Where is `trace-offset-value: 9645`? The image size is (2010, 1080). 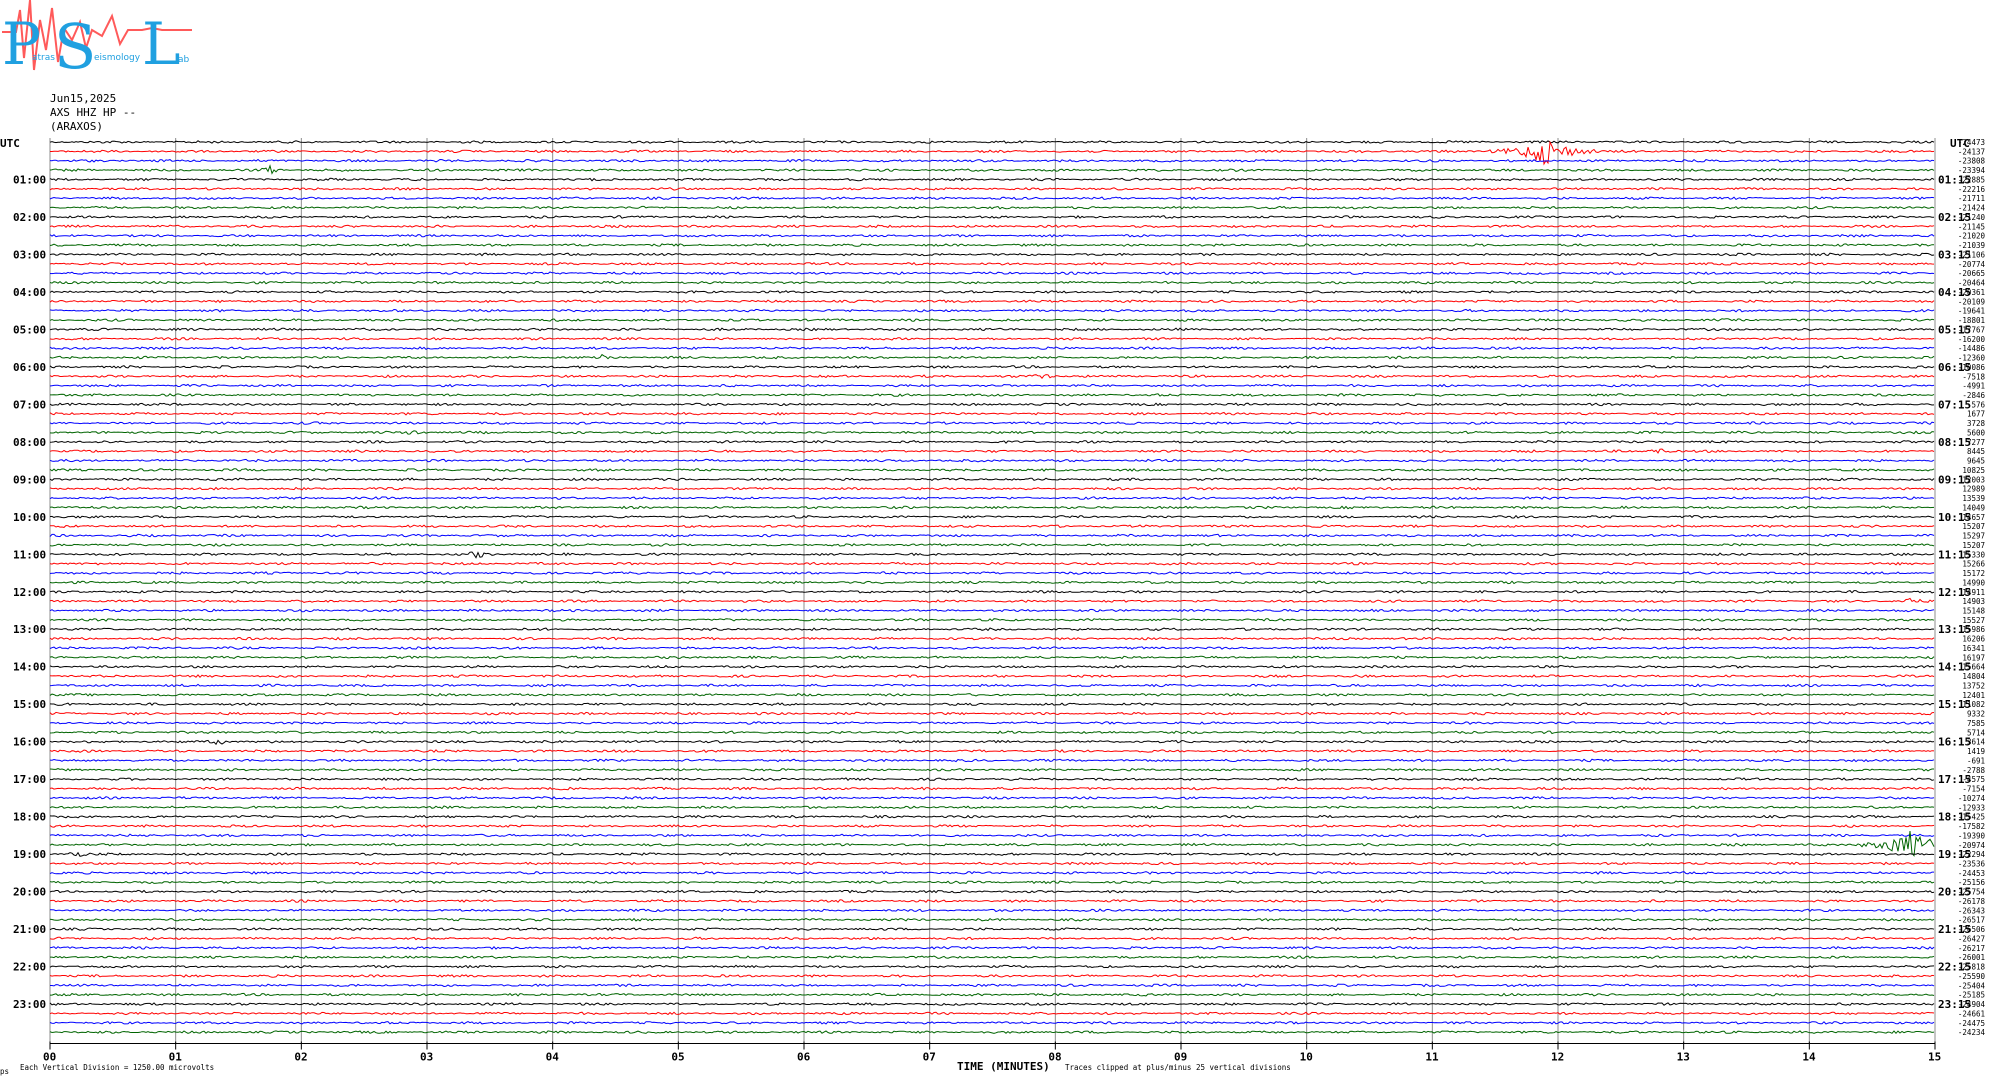
trace-offset-value: 9645 is located at coordinates (1976, 461).